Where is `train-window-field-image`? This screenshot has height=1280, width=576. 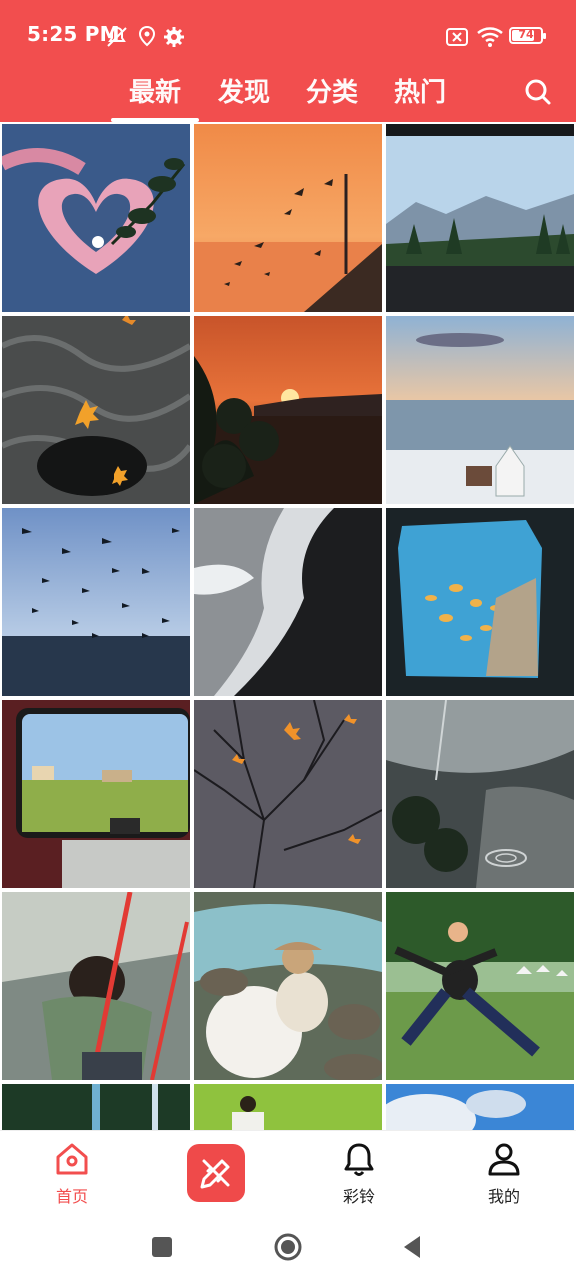 train-window-field-image is located at coordinates (96, 794).